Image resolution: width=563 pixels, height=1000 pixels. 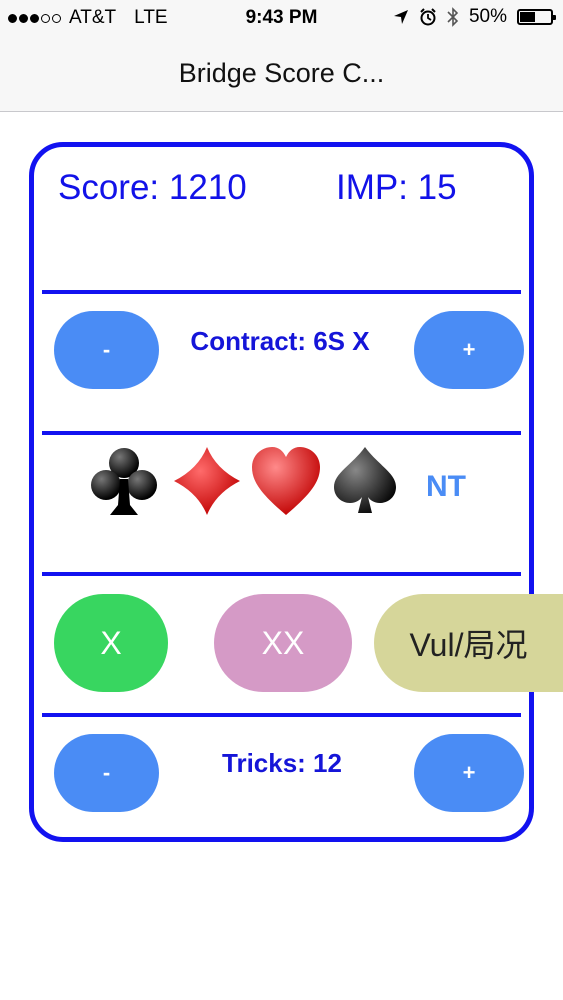 What do you see at coordinates (152, 187) in the screenshot?
I see `score-label: Score: 1210` at bounding box center [152, 187].